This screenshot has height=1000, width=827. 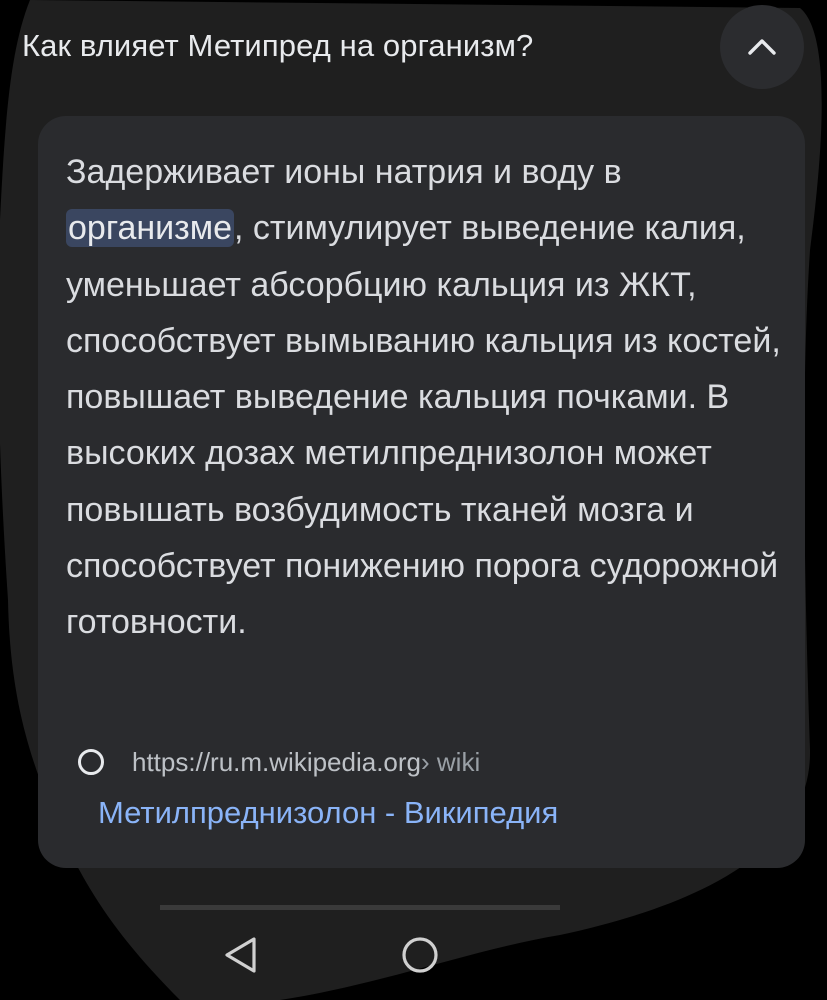 What do you see at coordinates (450, 762) in the screenshot?
I see `source-path: › wiki` at bounding box center [450, 762].